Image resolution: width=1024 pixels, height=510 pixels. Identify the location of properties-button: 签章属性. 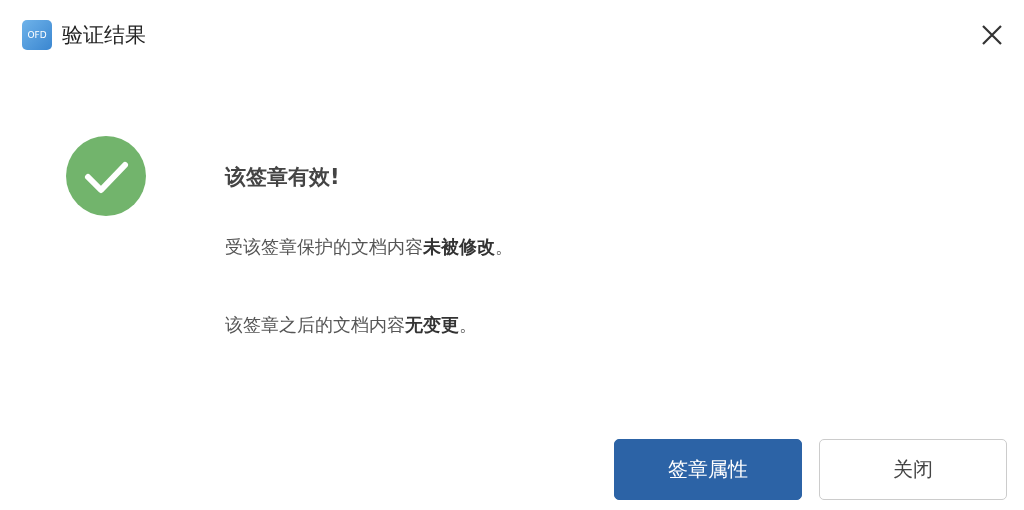
(708, 469).